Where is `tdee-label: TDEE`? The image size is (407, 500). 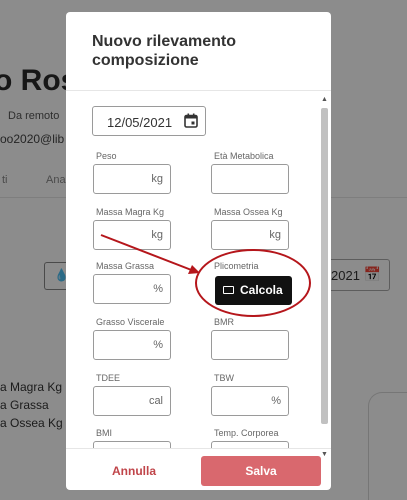 tdee-label: TDEE is located at coordinates (108, 378).